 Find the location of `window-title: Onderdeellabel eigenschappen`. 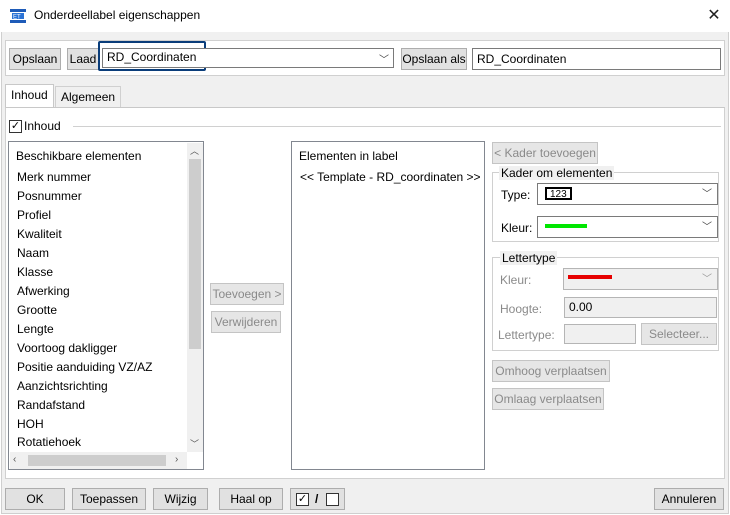

window-title: Onderdeellabel eigenschappen is located at coordinates (117, 15).